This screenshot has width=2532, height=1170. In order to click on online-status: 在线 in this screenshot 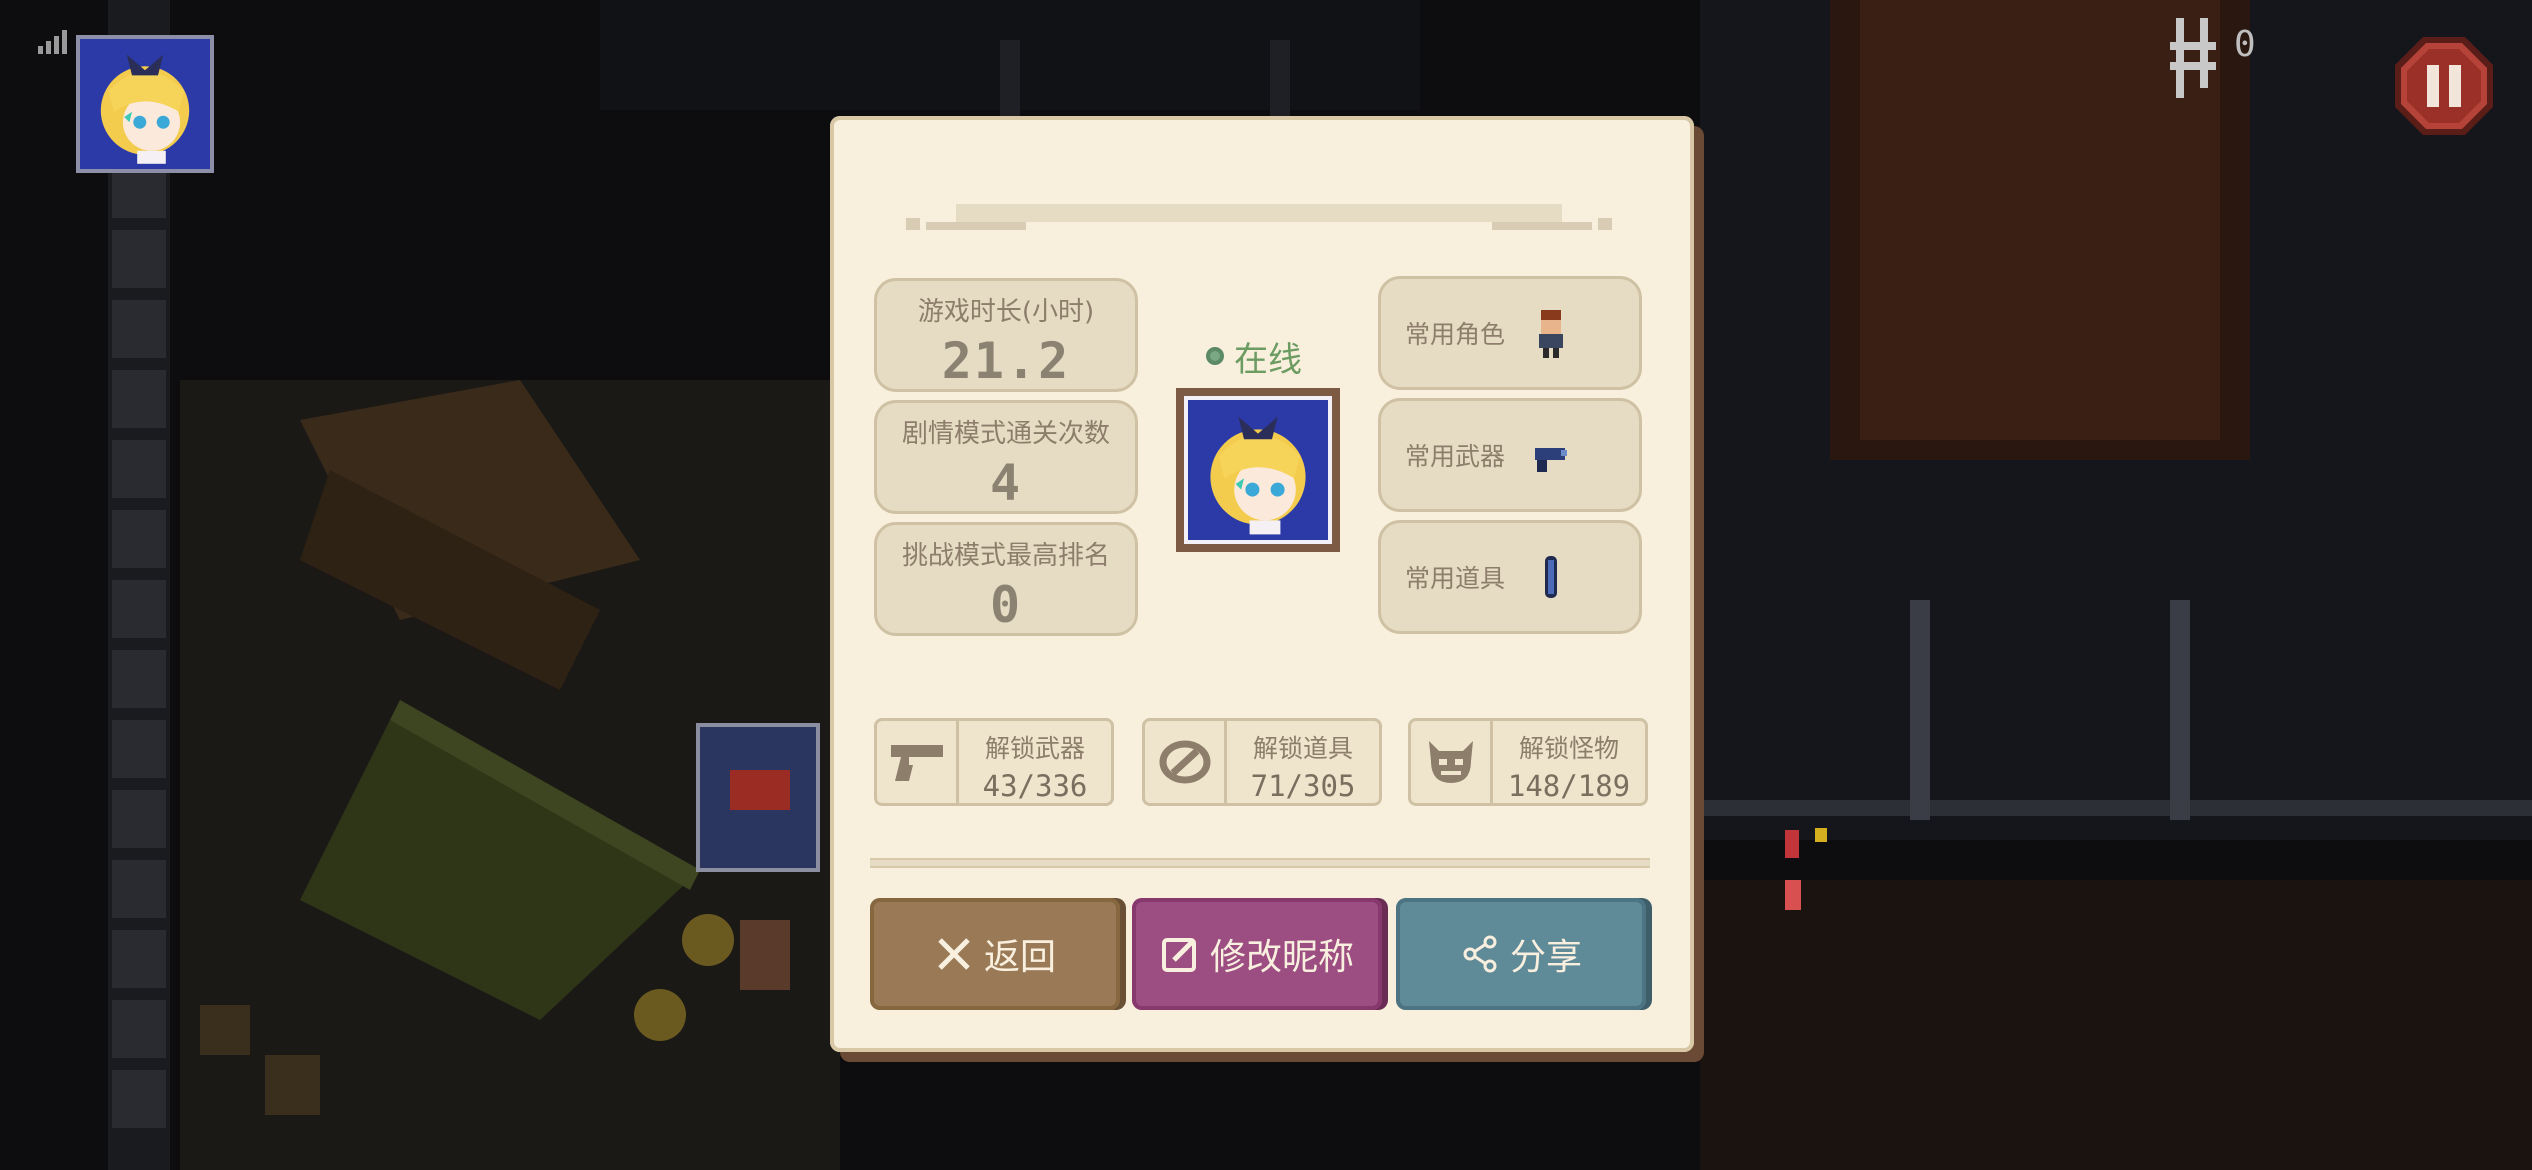, I will do `click(1286, 358)`.